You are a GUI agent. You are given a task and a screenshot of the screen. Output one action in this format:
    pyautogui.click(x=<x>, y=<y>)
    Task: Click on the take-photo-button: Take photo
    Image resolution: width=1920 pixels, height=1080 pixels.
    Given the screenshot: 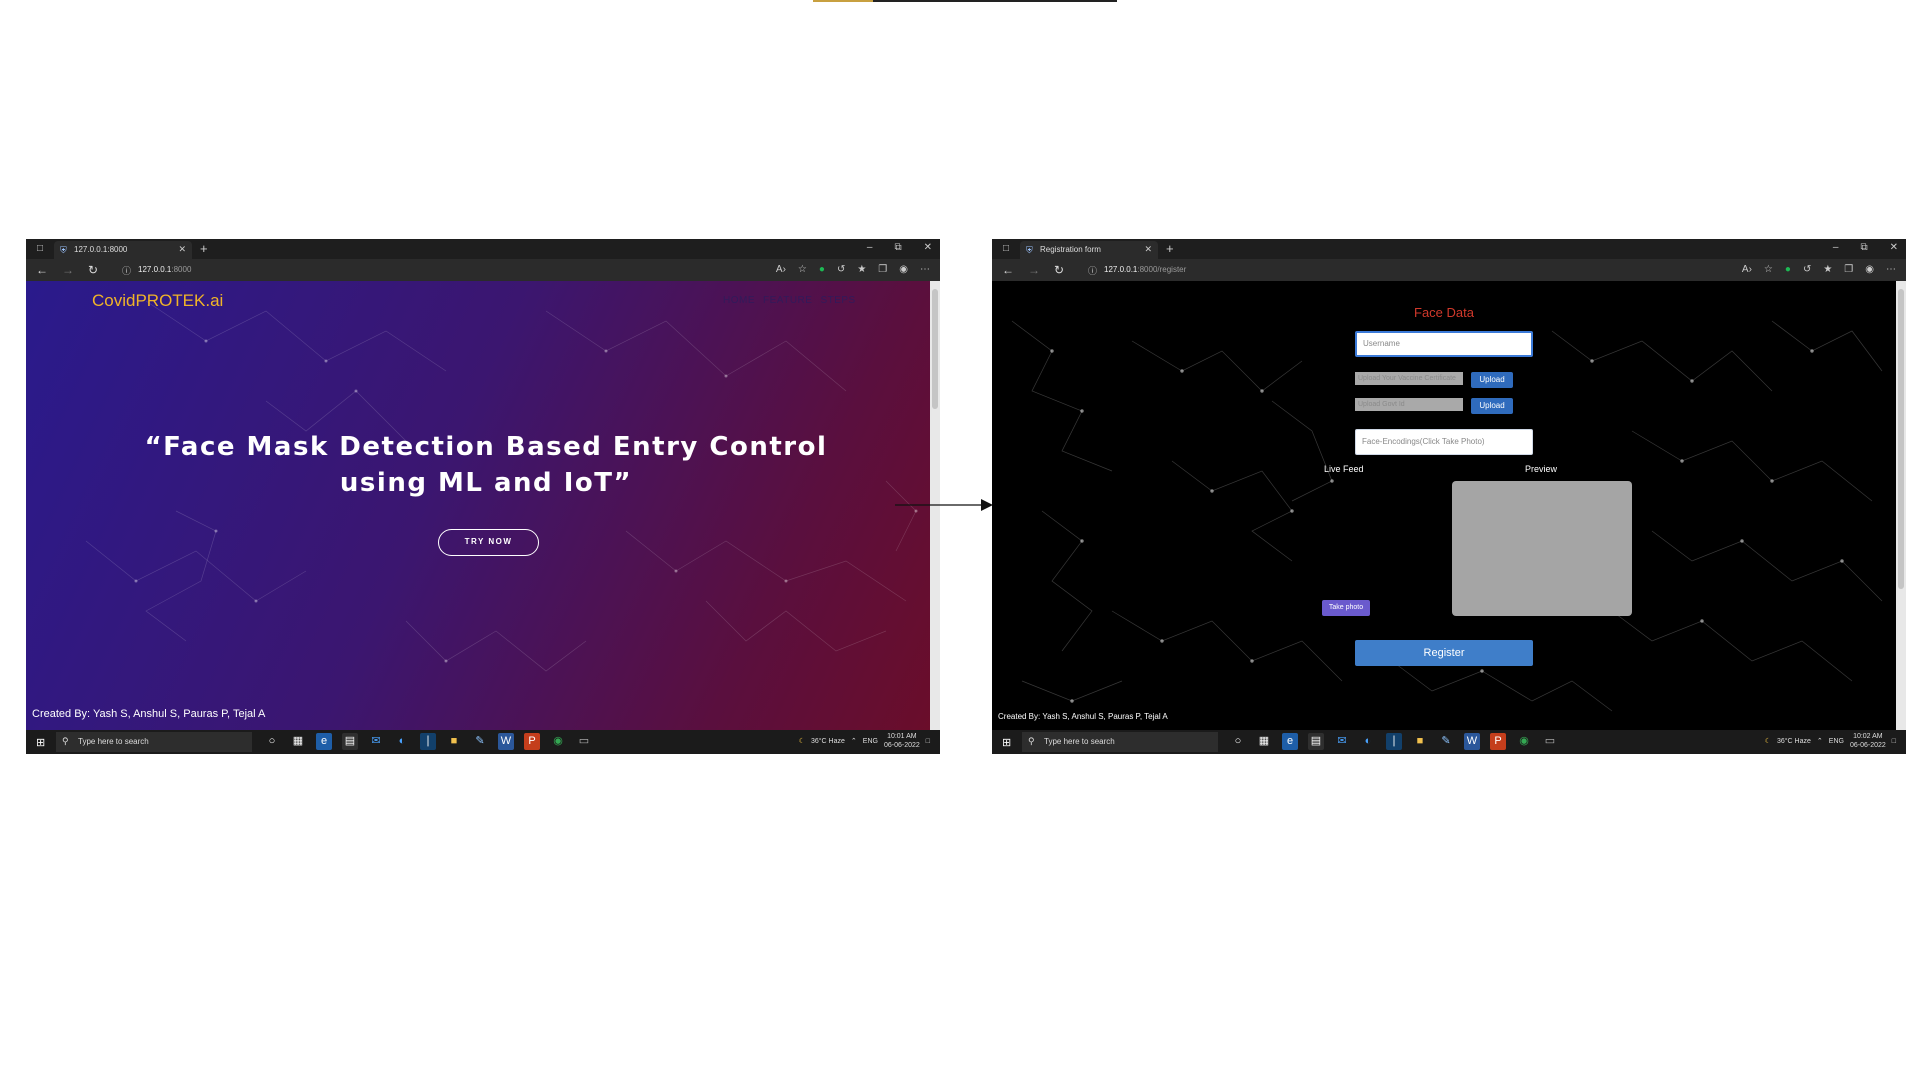 What is the action you would take?
    pyautogui.click(x=1346, y=608)
    